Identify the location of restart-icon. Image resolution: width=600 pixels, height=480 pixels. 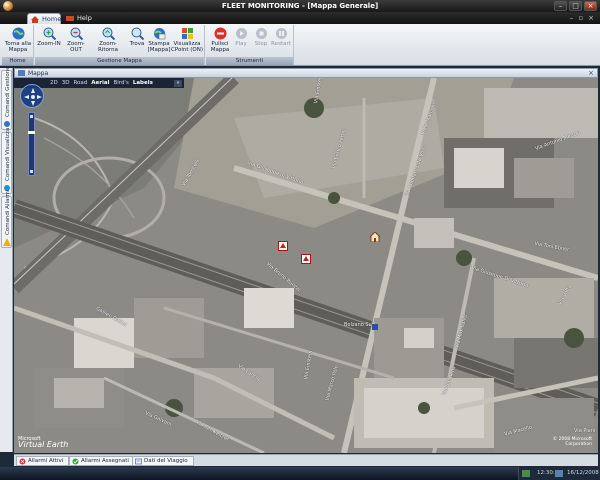
(281, 33).